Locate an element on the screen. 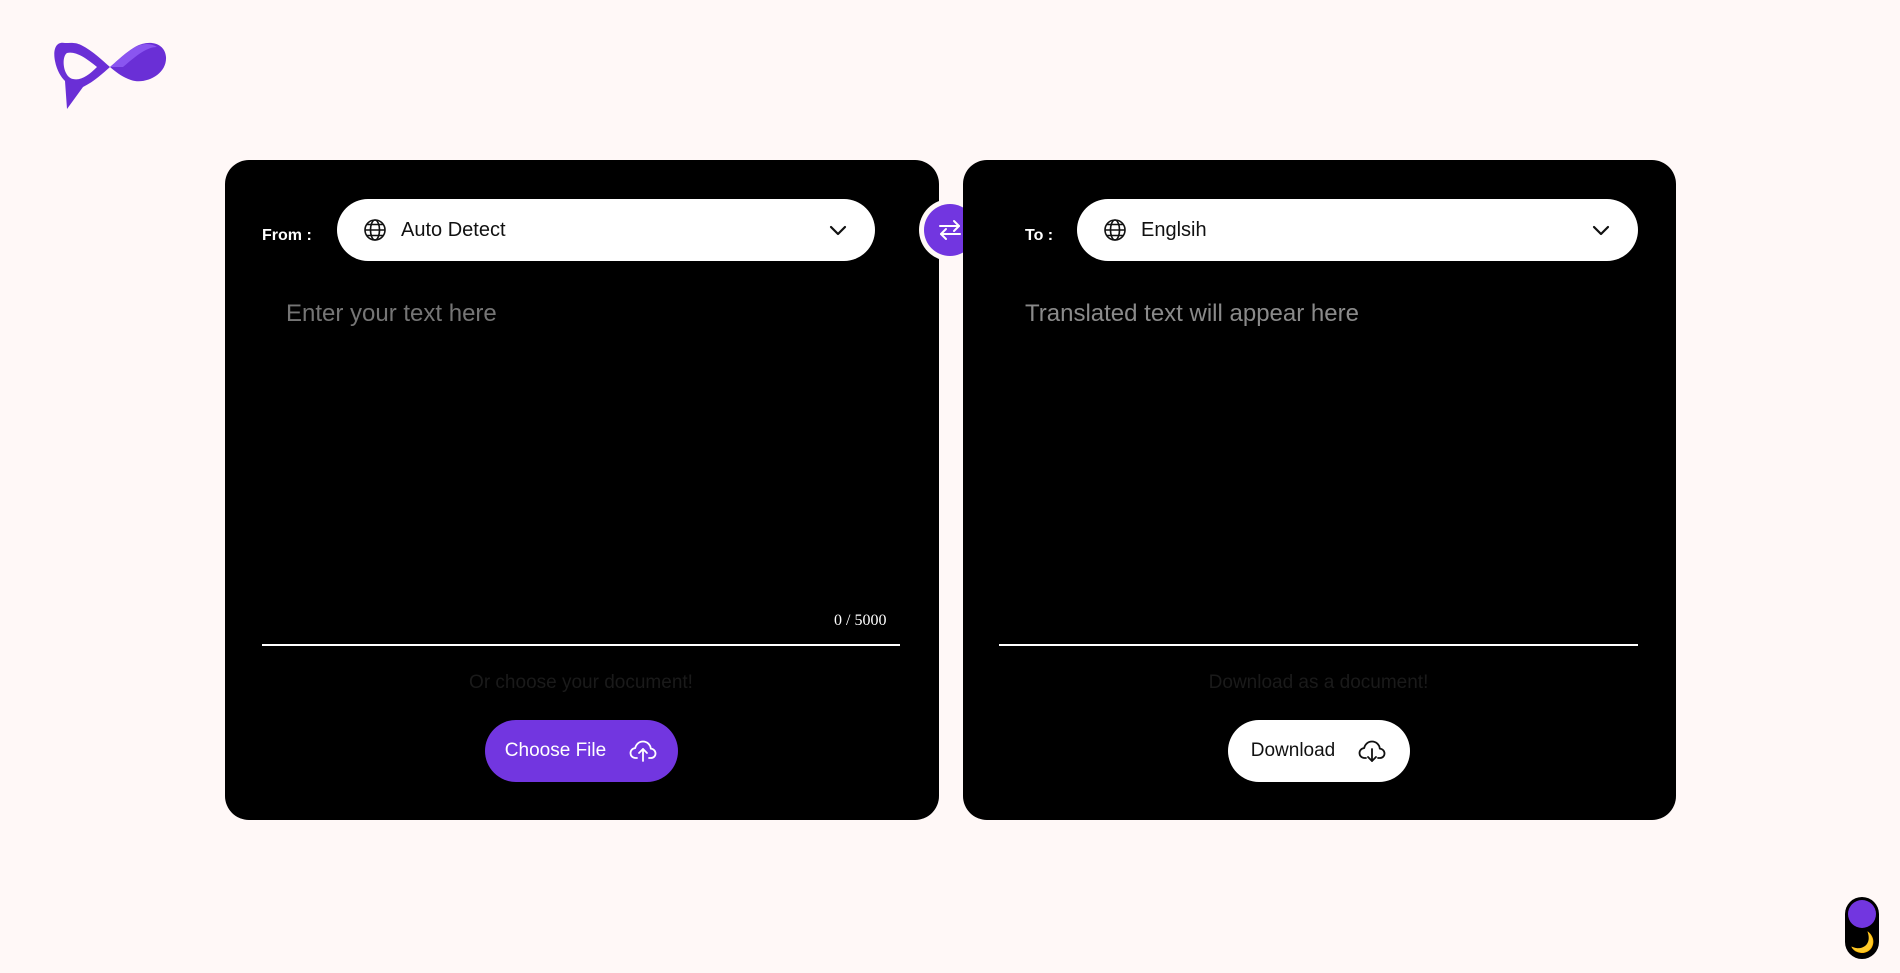 The height and width of the screenshot is (973, 1900). theme-toggle: 🌙 is located at coordinates (1862, 928).